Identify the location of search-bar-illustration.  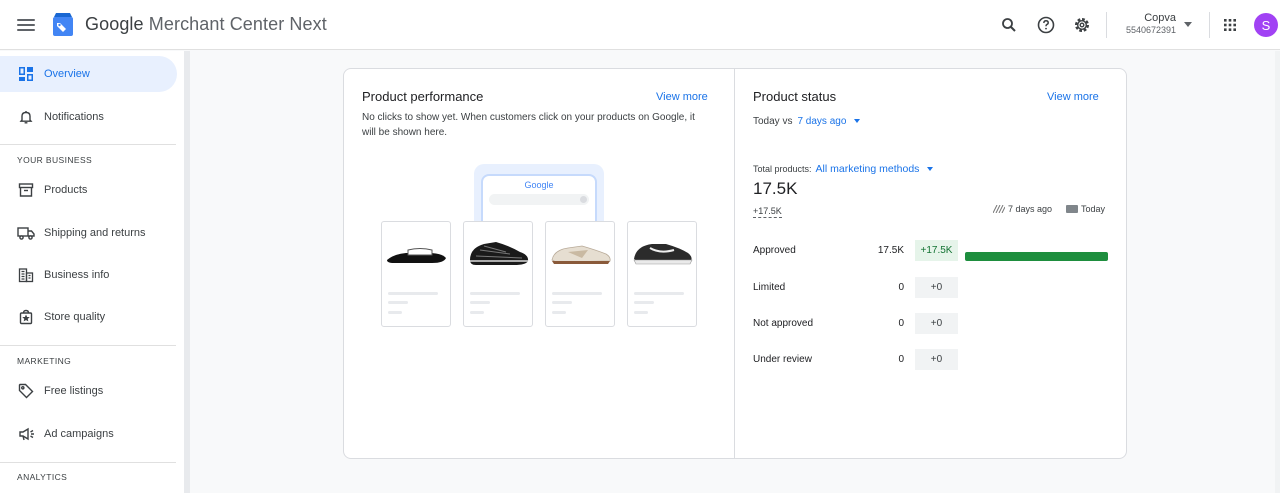
(539, 199).